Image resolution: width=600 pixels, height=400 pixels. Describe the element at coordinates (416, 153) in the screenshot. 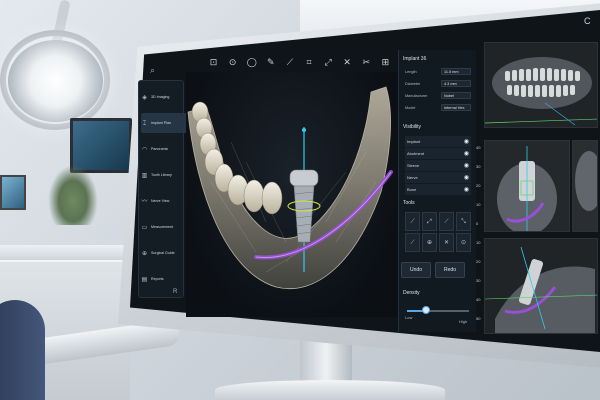

I see `layer-label: Abutment` at that location.